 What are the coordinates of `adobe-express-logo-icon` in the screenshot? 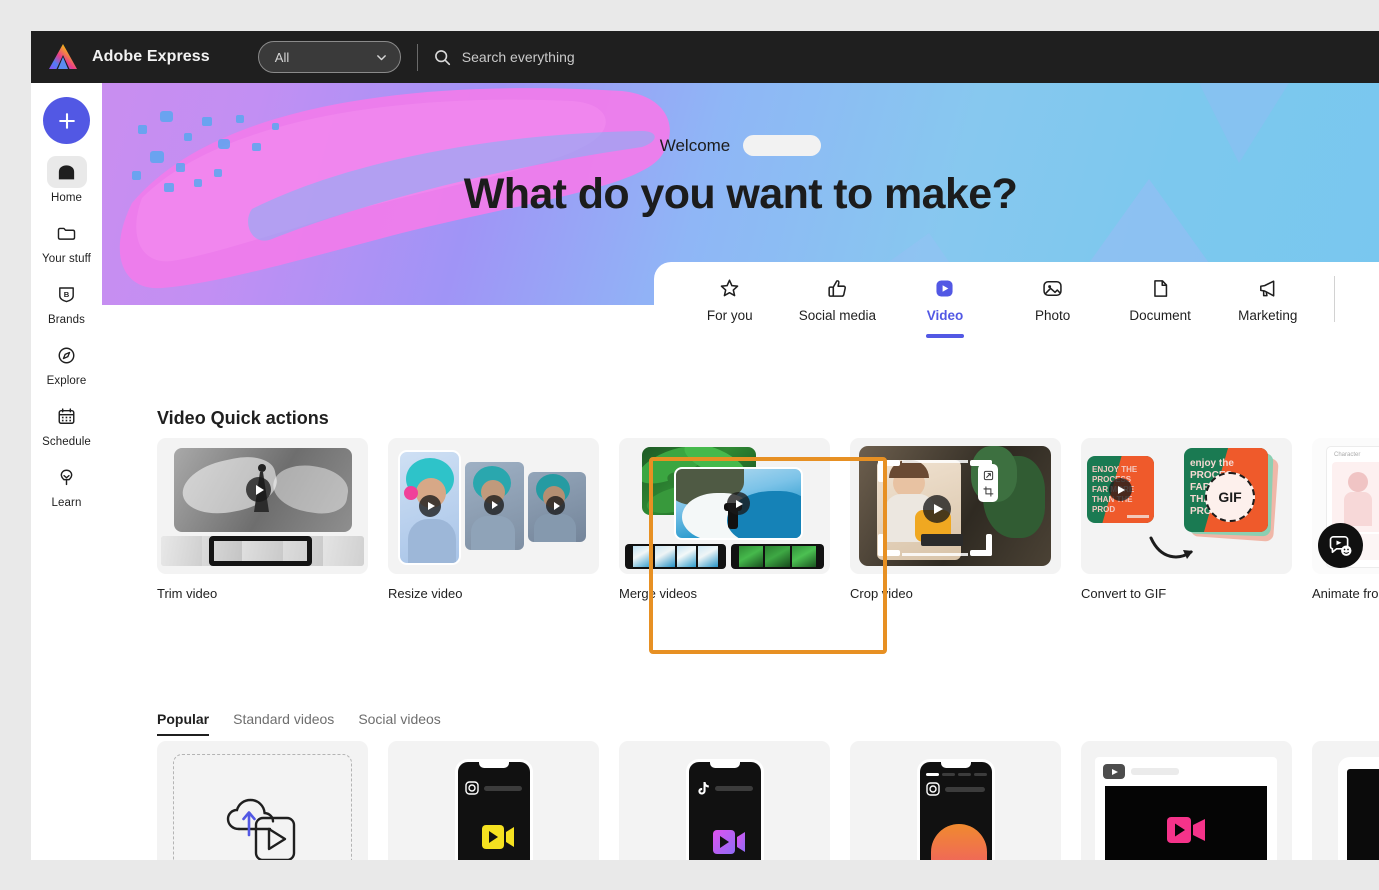 It's located at (63, 57).